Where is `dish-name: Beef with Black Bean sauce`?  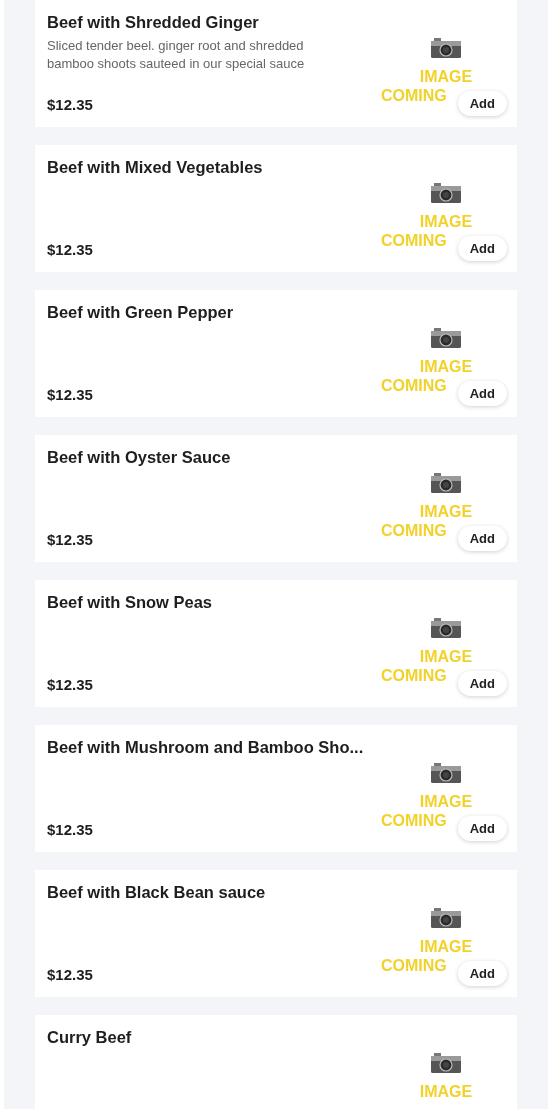
dish-name: Beef with Black Bean sauce is located at coordinates (157, 892).